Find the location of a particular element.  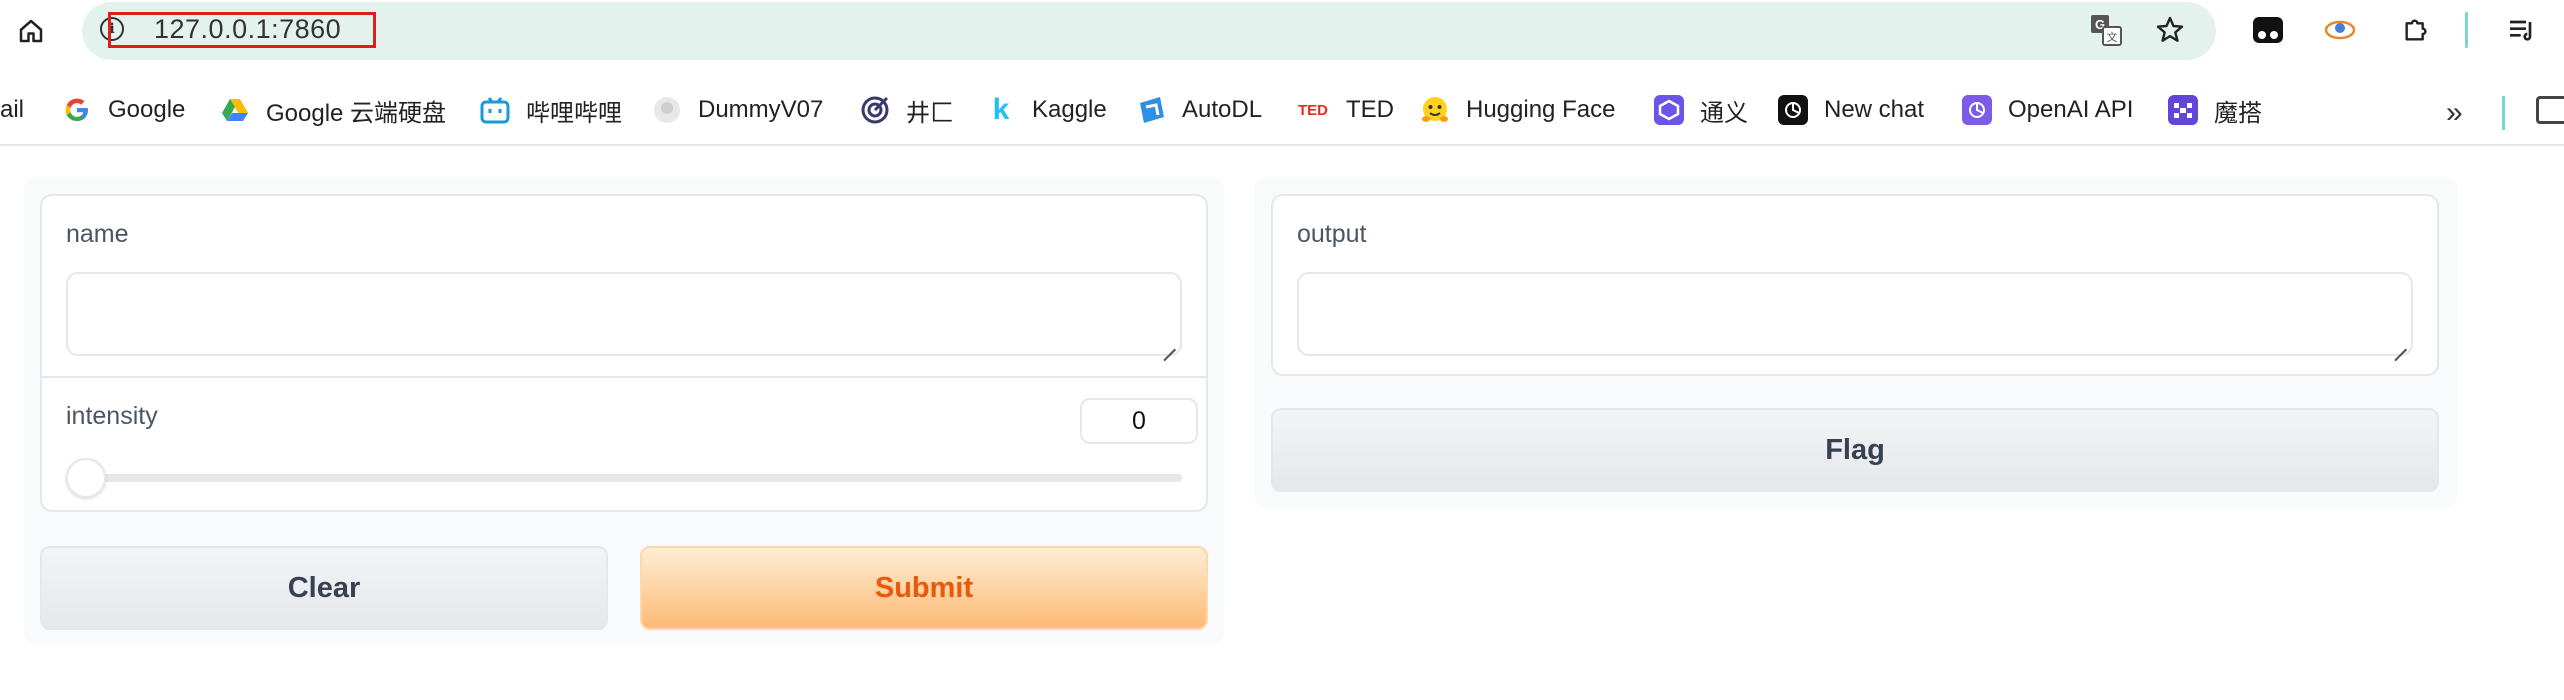

output-label: output is located at coordinates (1332, 234).